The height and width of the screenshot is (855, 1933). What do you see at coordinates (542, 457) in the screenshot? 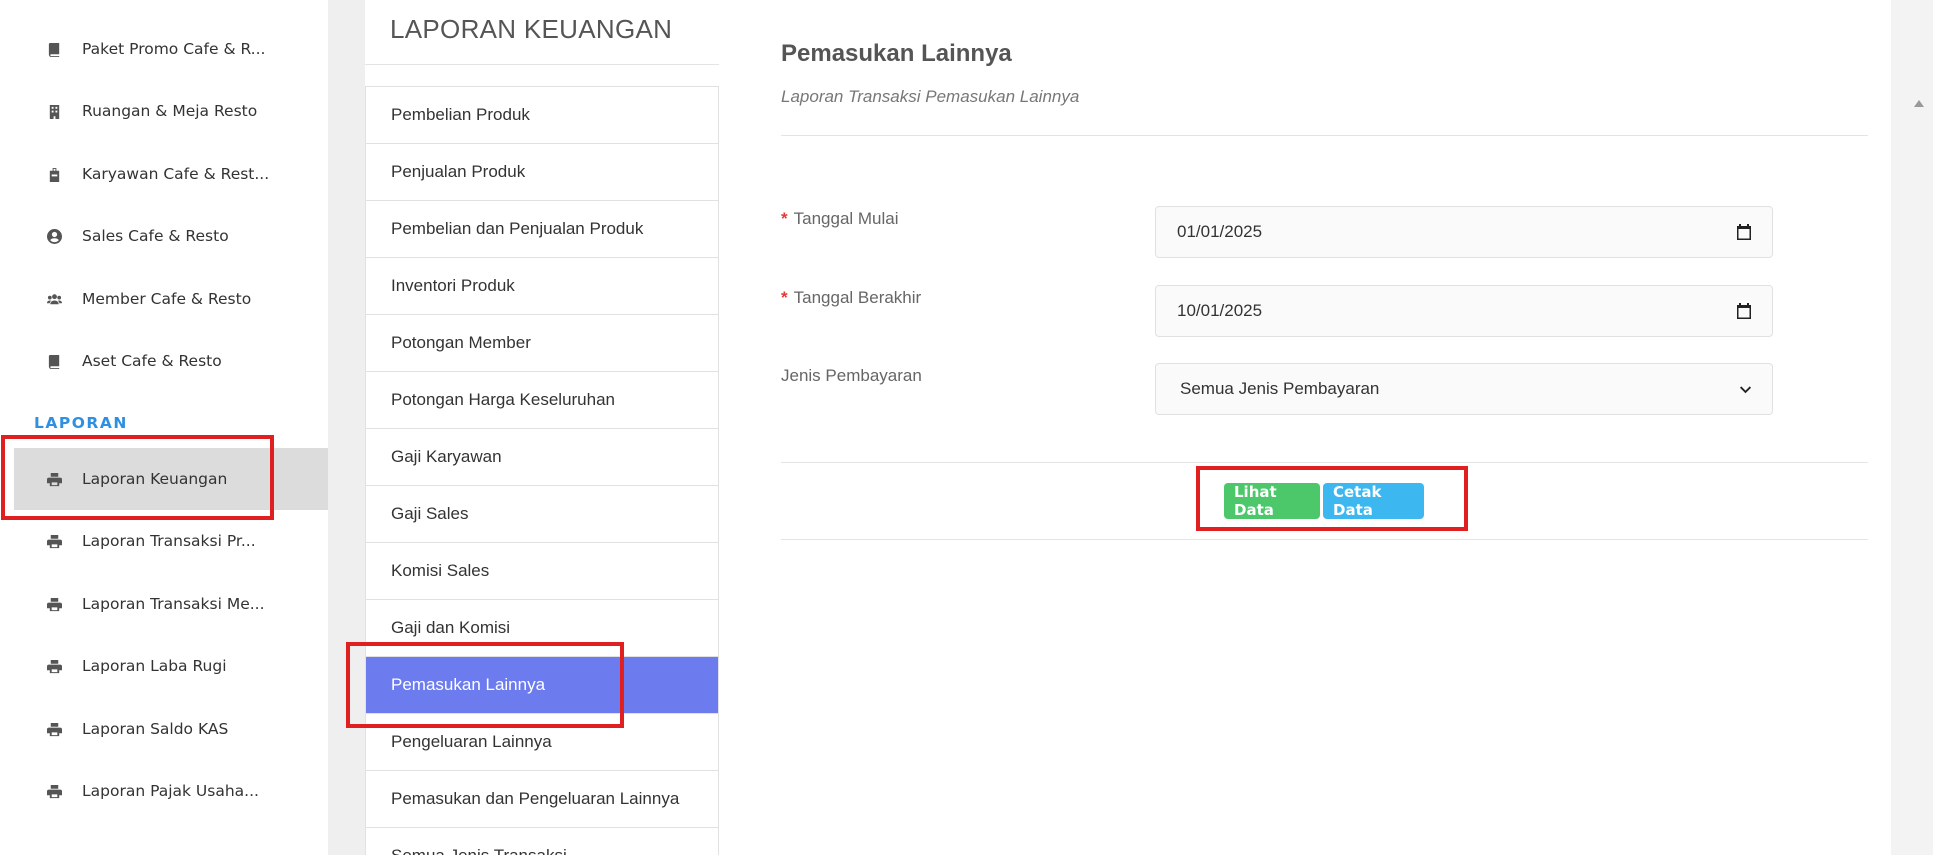
I see `report-menu-item: Gaji Karyawan` at bounding box center [542, 457].